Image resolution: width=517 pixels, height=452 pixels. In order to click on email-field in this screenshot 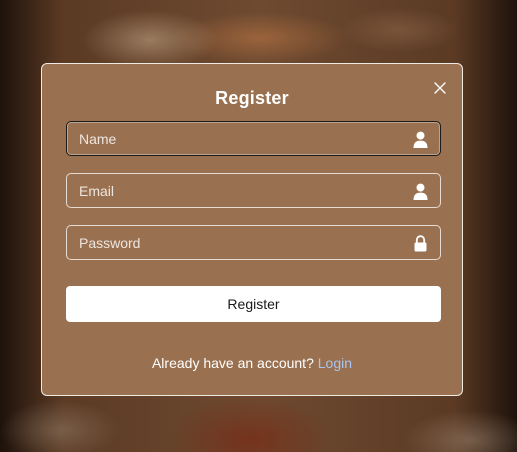, I will do `click(253, 190)`.